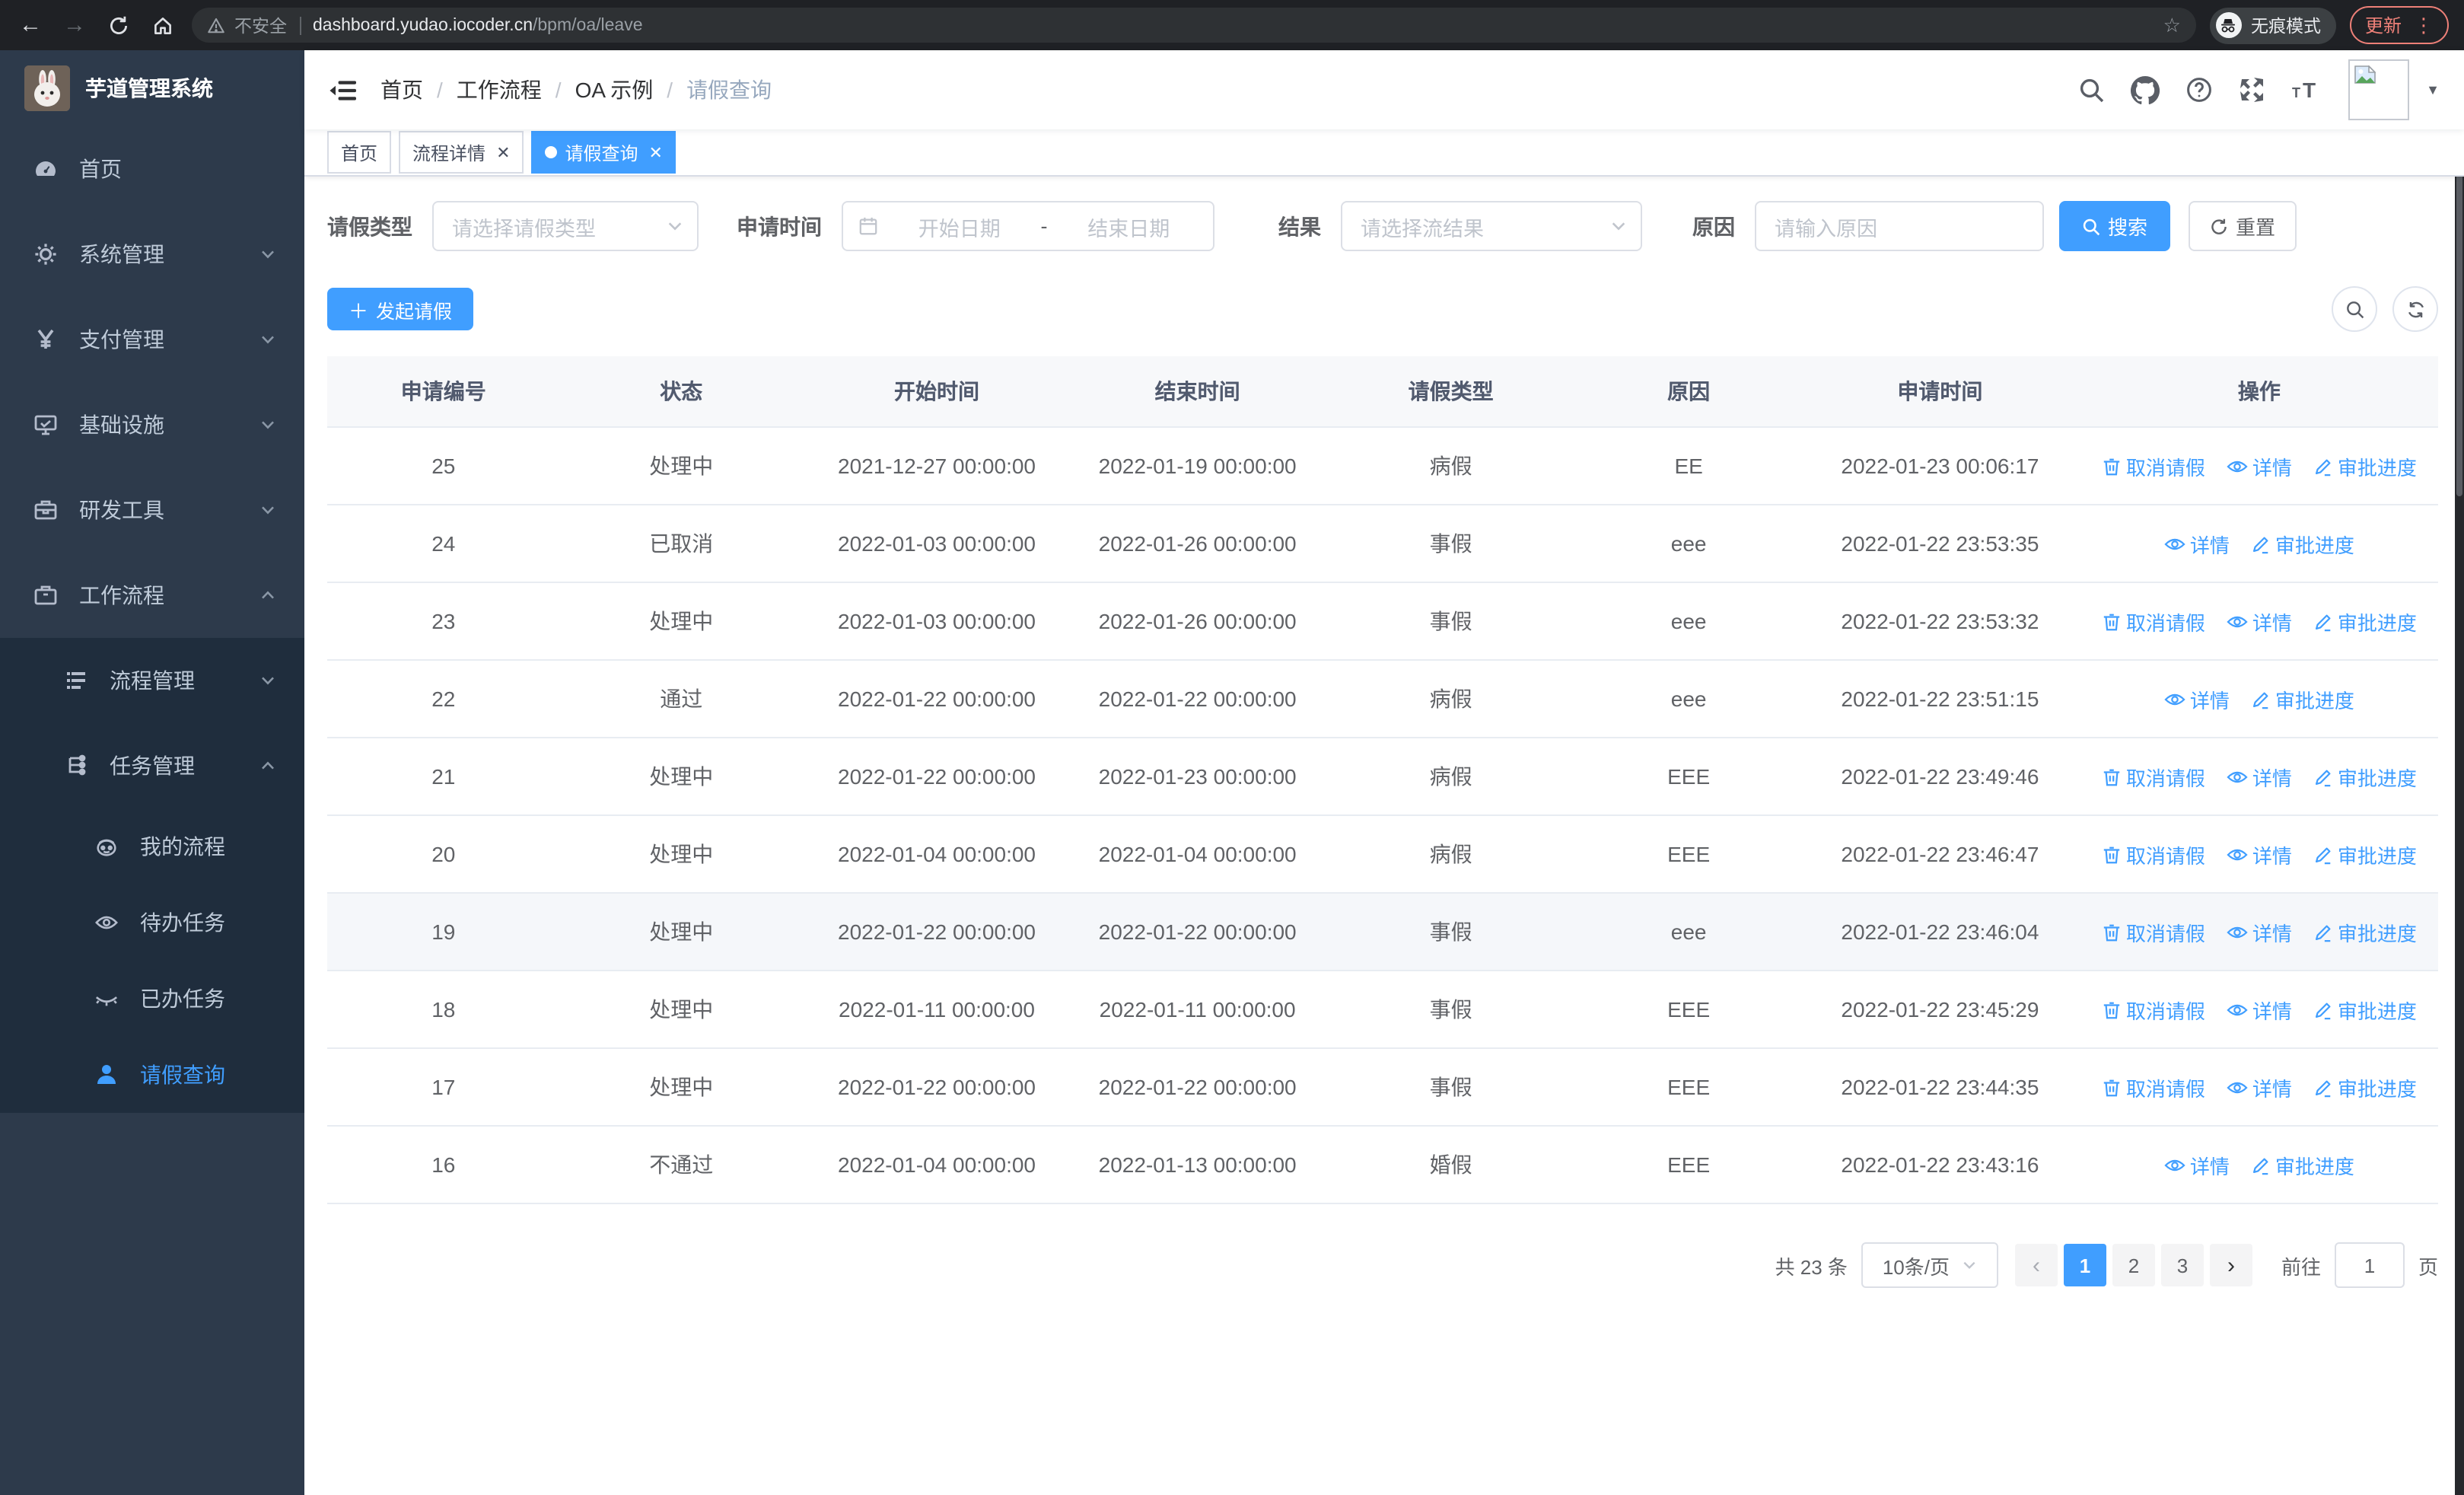 The width and height of the screenshot is (2464, 1495). Describe the element at coordinates (1451, 699) in the screenshot. I see `cell-type: 病假` at that location.